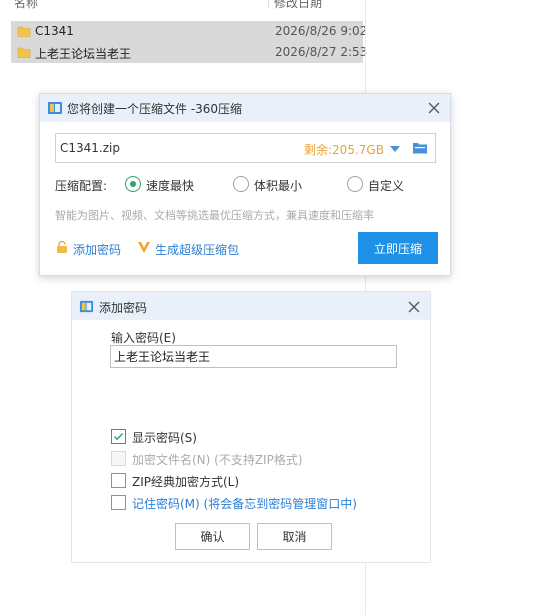 The width and height of the screenshot is (550, 615). What do you see at coordinates (118, 480) in the screenshot?
I see `zip-classic-encryption-checkbox` at bounding box center [118, 480].